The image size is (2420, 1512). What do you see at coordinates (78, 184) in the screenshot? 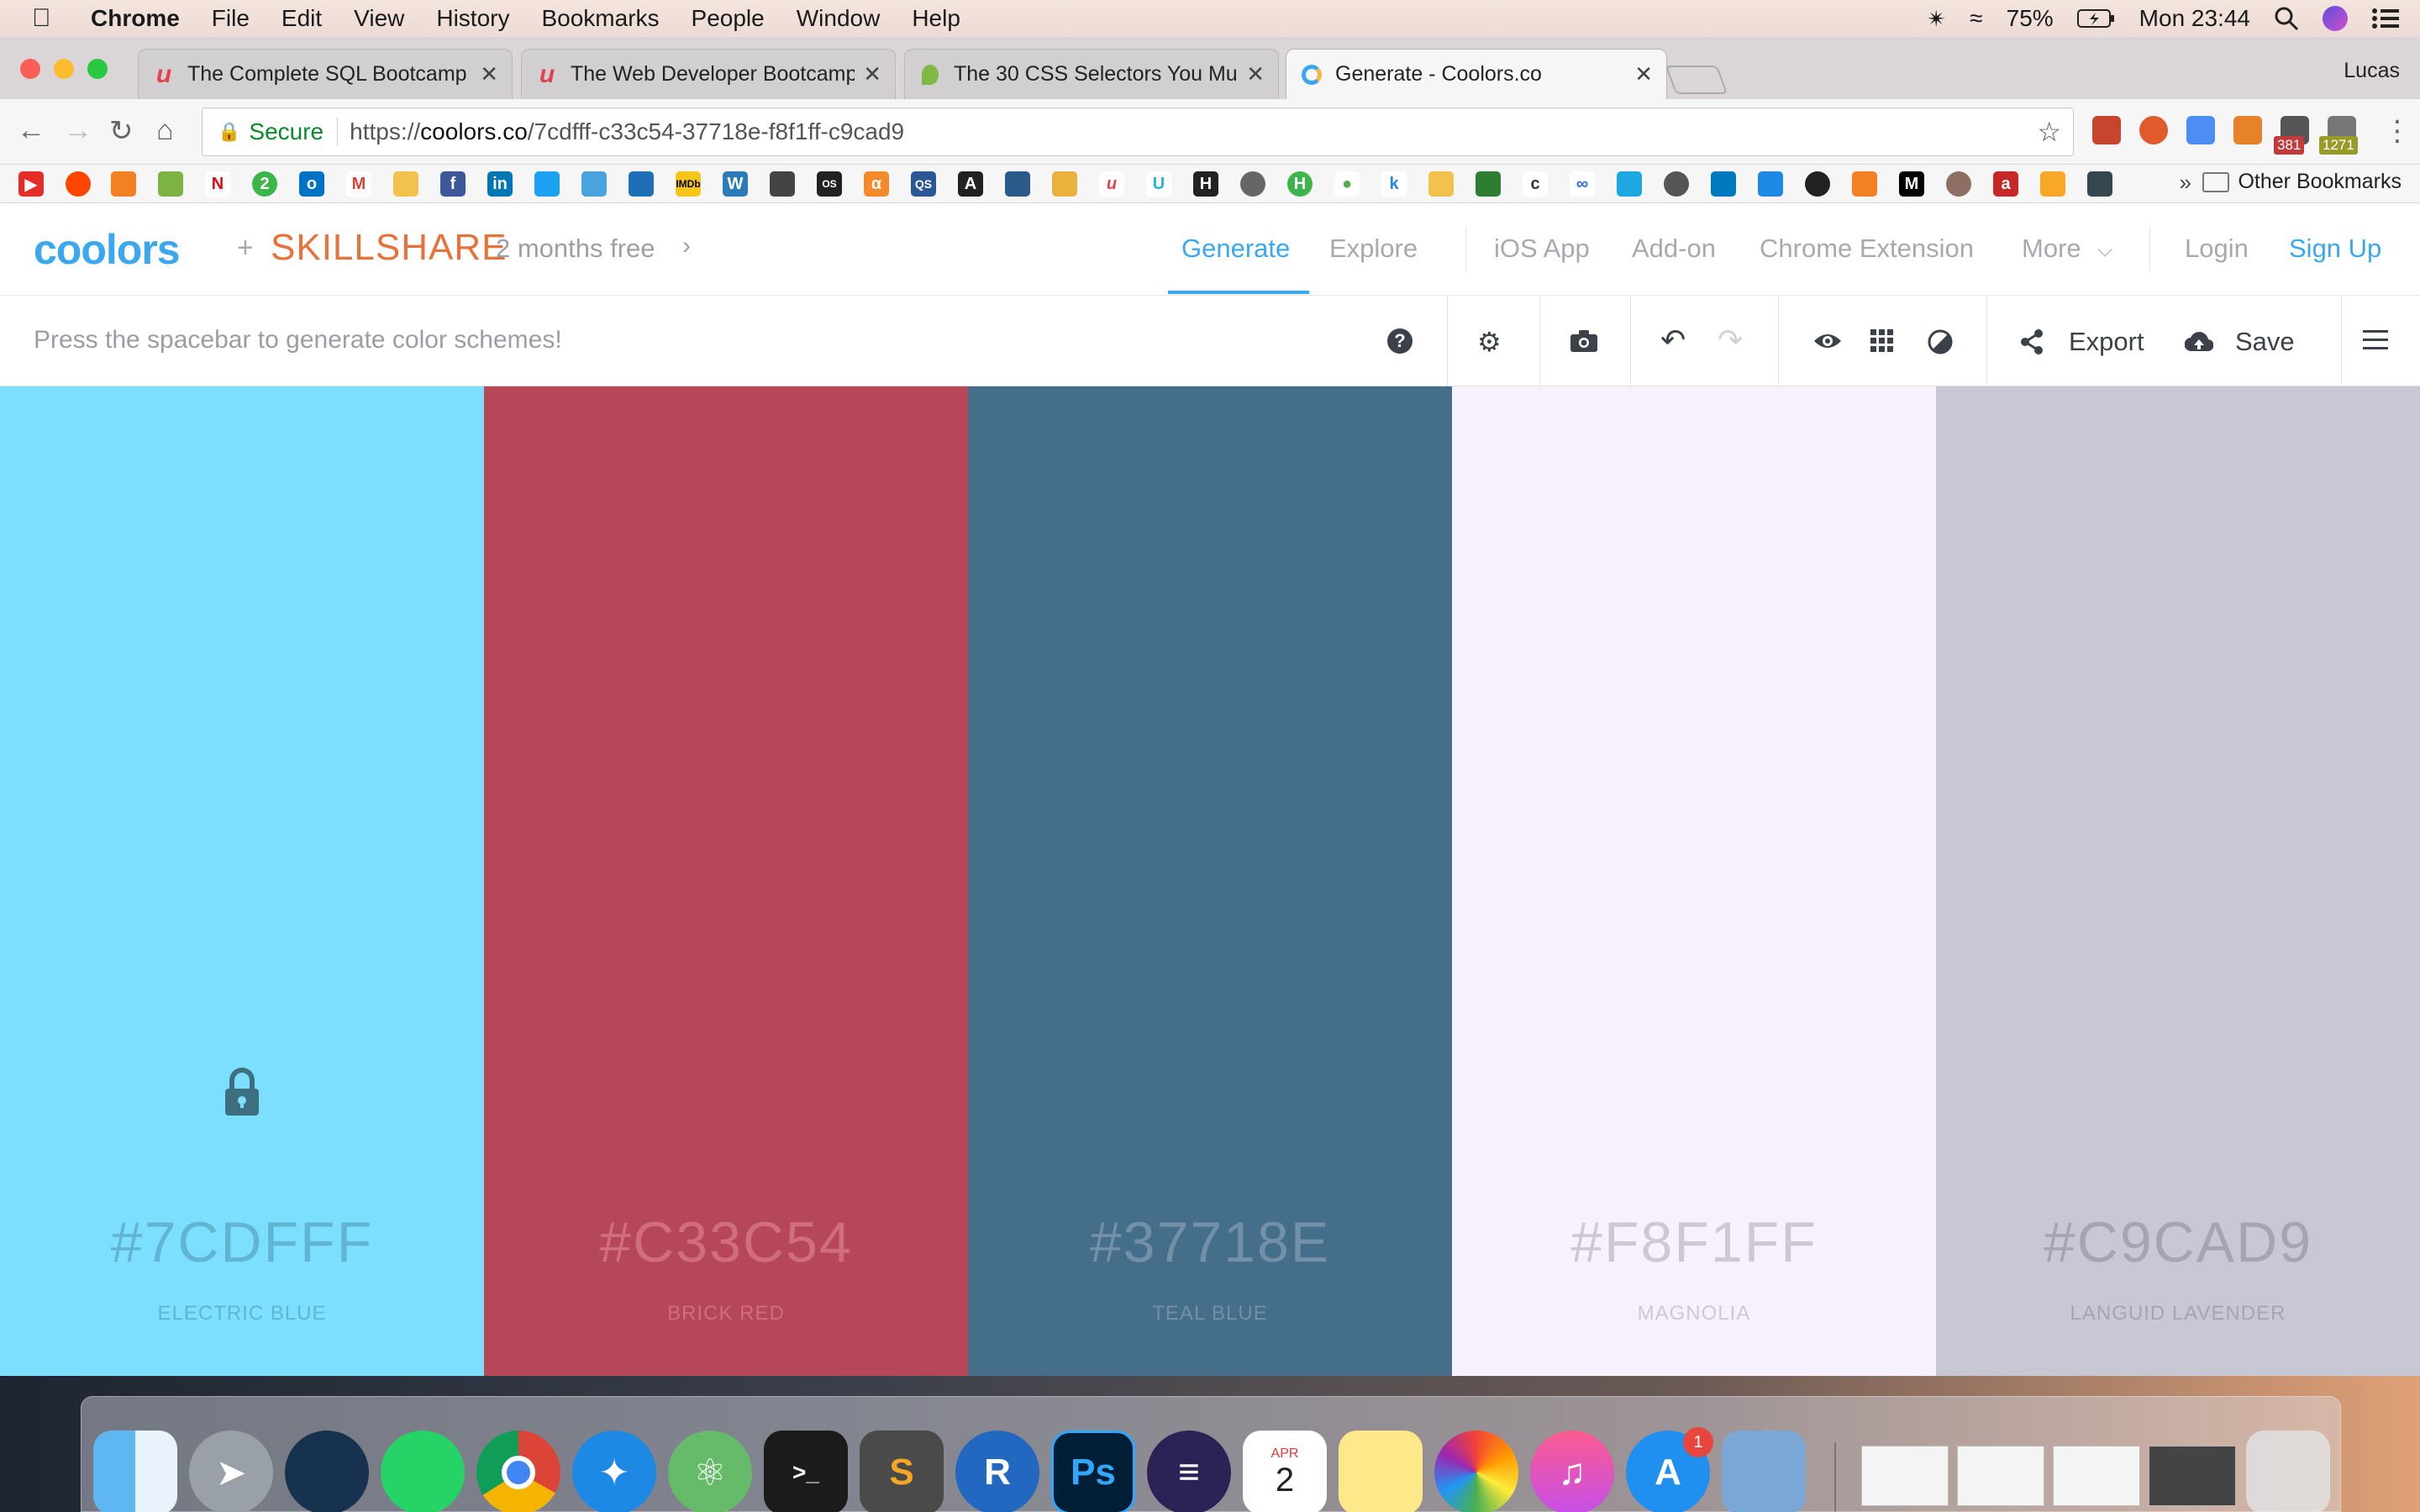
I see `bookmark-reddit-icon` at bounding box center [78, 184].